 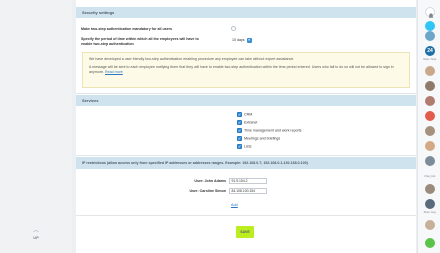 I want to click on messenger-bar: 24 Shan. Dept. Chat_Hul. Shan. Aug., so click(x=428, y=126).